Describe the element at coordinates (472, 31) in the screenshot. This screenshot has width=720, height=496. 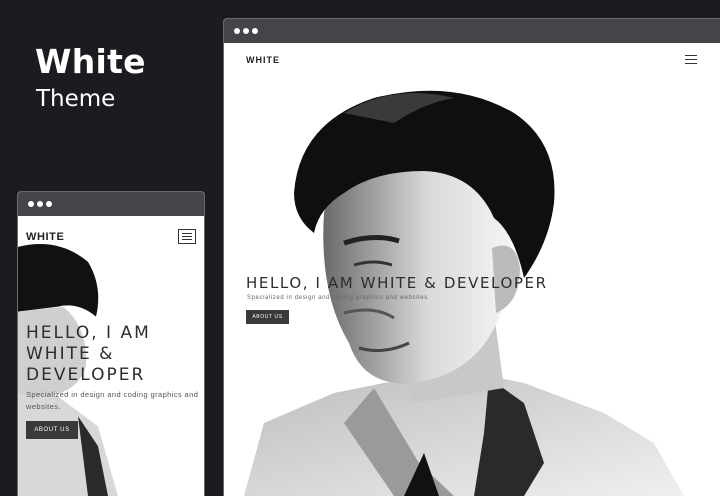
I see `desktop-titlebar` at that location.